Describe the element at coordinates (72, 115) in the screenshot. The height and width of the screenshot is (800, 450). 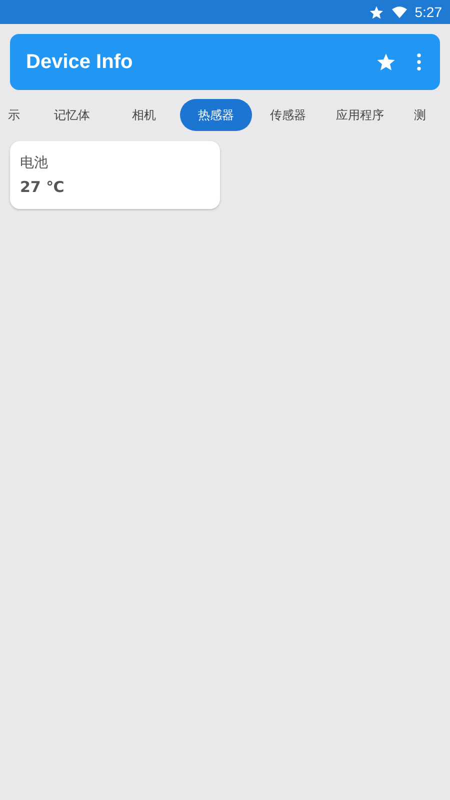
I see `tab: 记忆体` at that location.